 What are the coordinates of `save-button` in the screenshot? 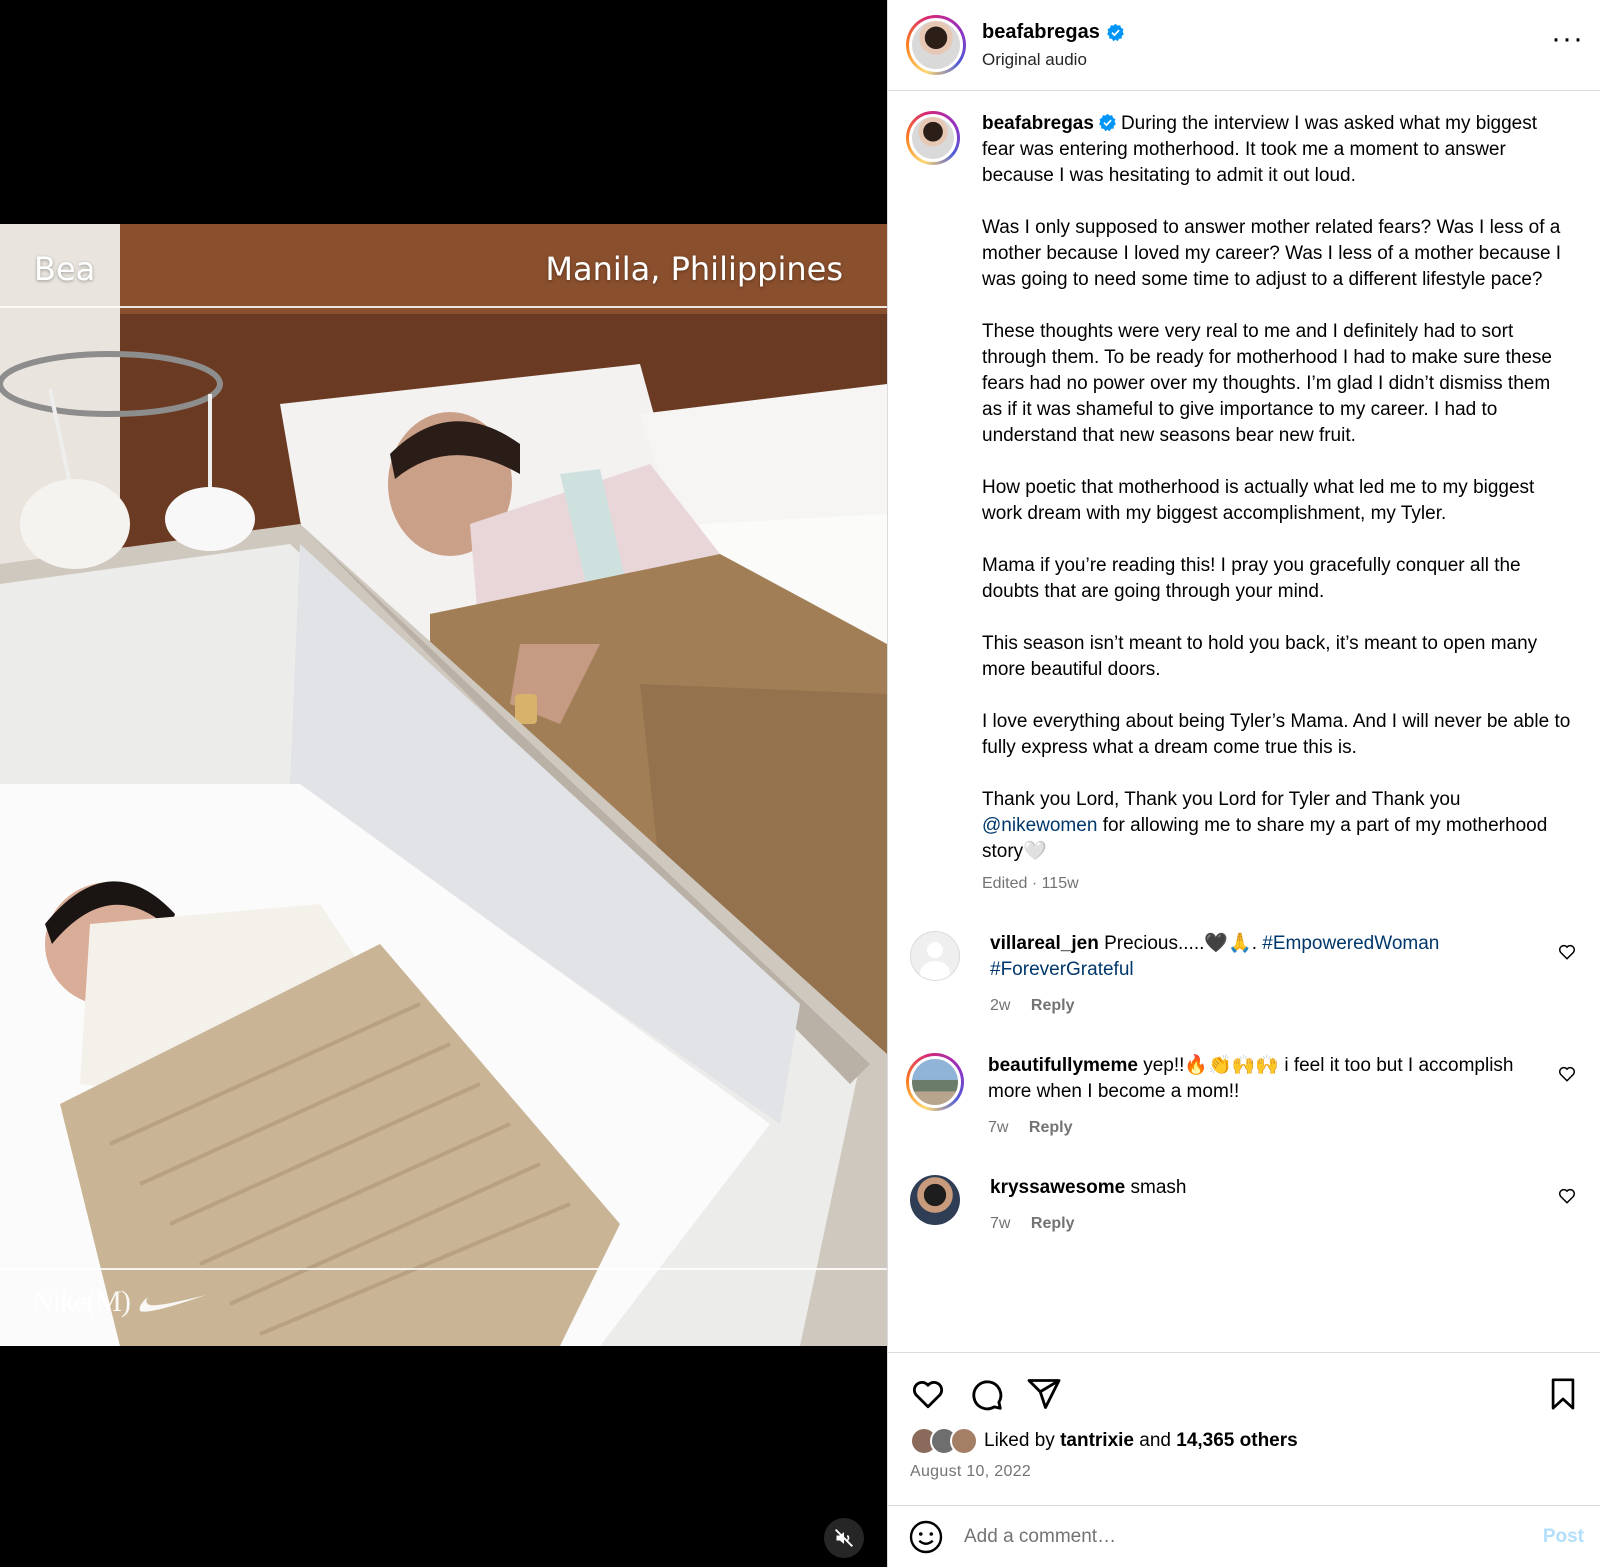 It's located at (1563, 1394).